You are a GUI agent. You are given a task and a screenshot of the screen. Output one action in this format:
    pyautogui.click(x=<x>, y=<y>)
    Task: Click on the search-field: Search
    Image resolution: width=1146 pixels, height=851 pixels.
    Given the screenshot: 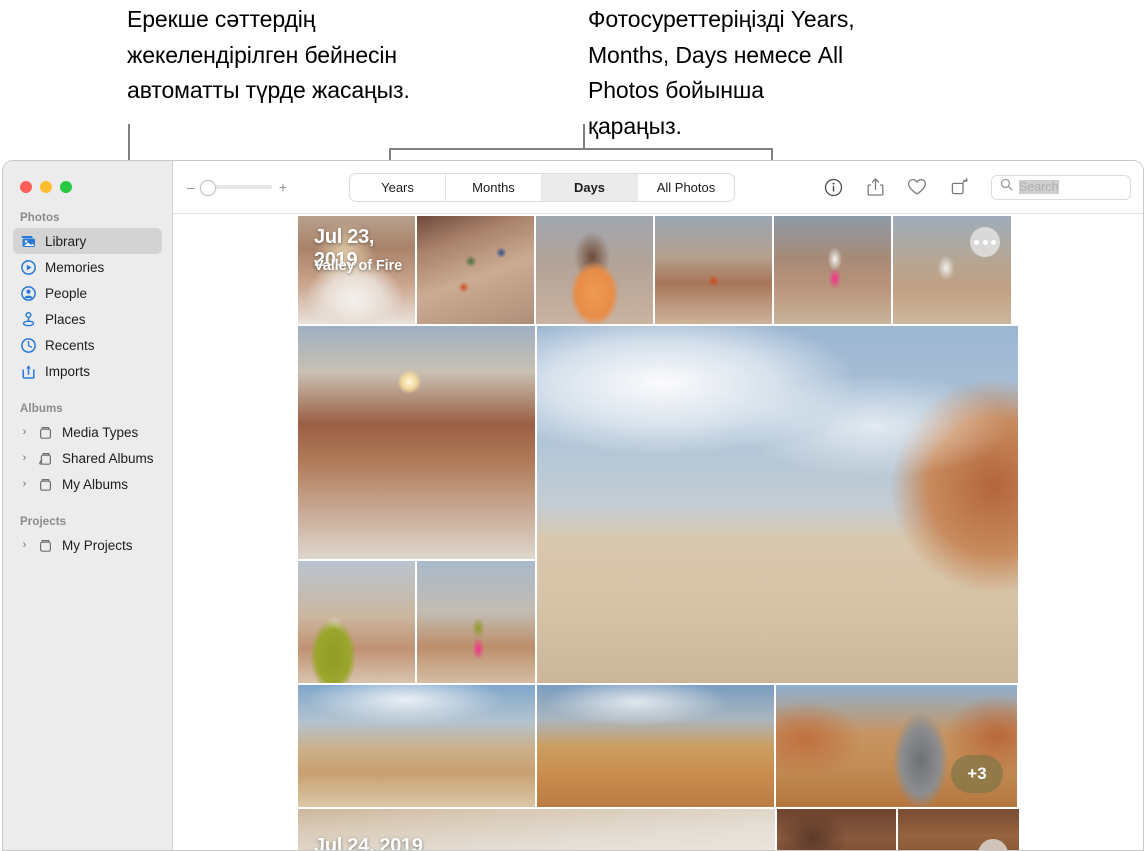 What is the action you would take?
    pyautogui.click(x=1061, y=187)
    